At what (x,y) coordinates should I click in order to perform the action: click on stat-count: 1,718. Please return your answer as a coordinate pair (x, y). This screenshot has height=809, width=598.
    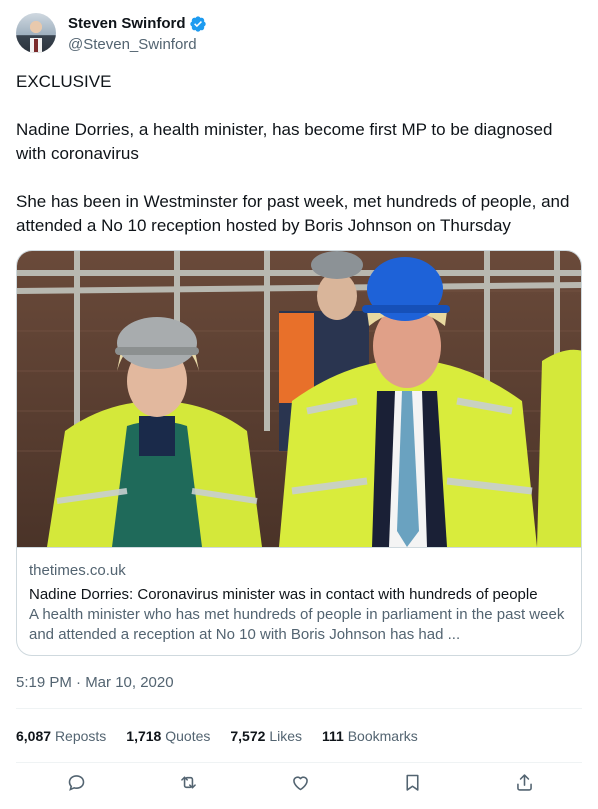
    Looking at the image, I should click on (144, 736).